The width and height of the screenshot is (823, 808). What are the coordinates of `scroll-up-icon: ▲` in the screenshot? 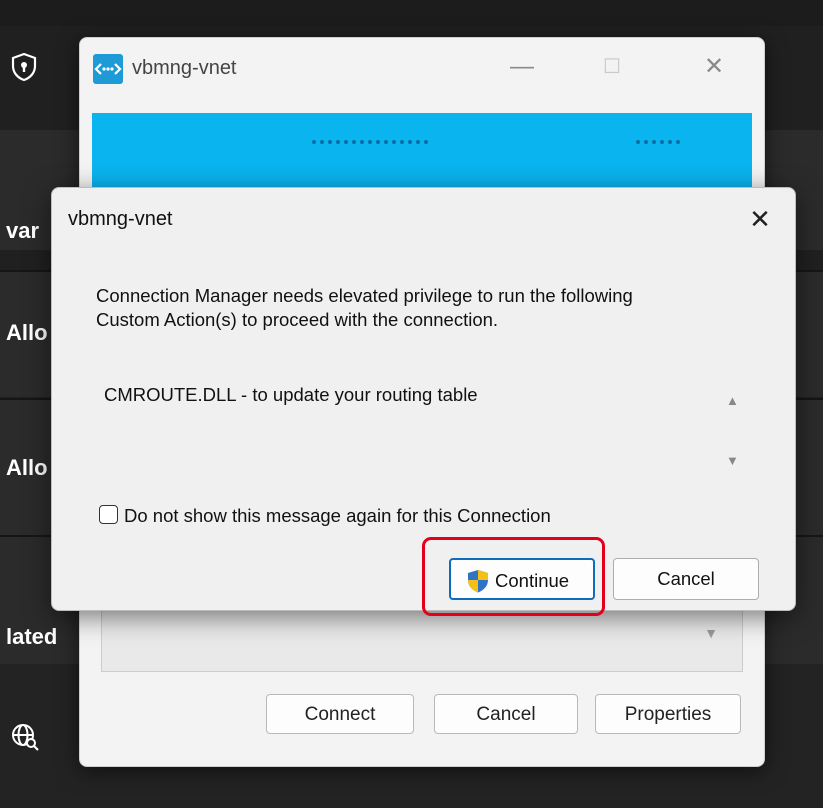 It's located at (732, 400).